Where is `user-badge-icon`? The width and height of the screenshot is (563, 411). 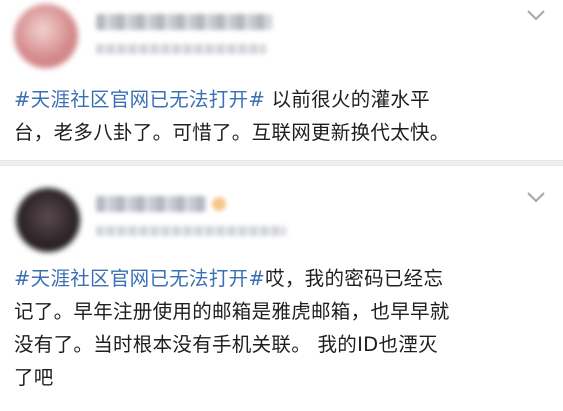
user-badge-icon is located at coordinates (219, 204).